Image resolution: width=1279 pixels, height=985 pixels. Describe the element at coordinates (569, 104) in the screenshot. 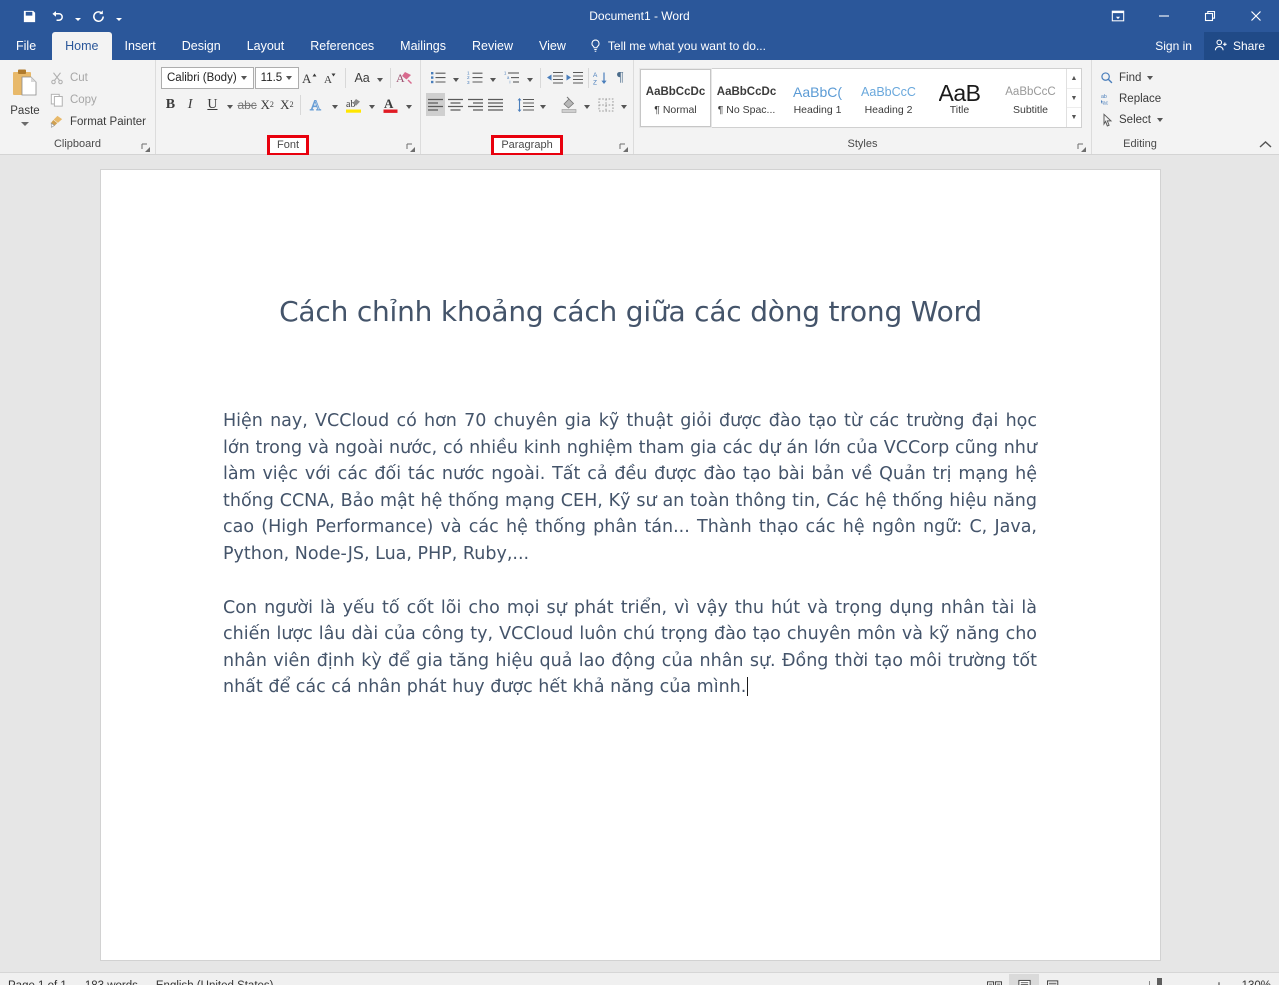

I see `shading-icon` at that location.